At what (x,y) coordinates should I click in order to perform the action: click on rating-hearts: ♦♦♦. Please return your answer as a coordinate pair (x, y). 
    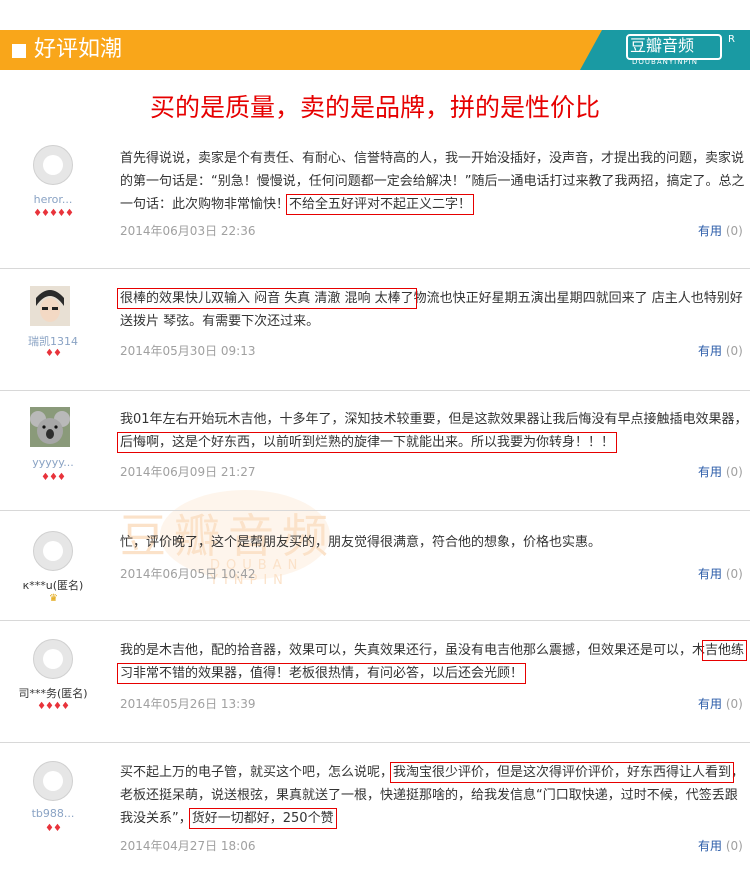
    Looking at the image, I should click on (53, 477).